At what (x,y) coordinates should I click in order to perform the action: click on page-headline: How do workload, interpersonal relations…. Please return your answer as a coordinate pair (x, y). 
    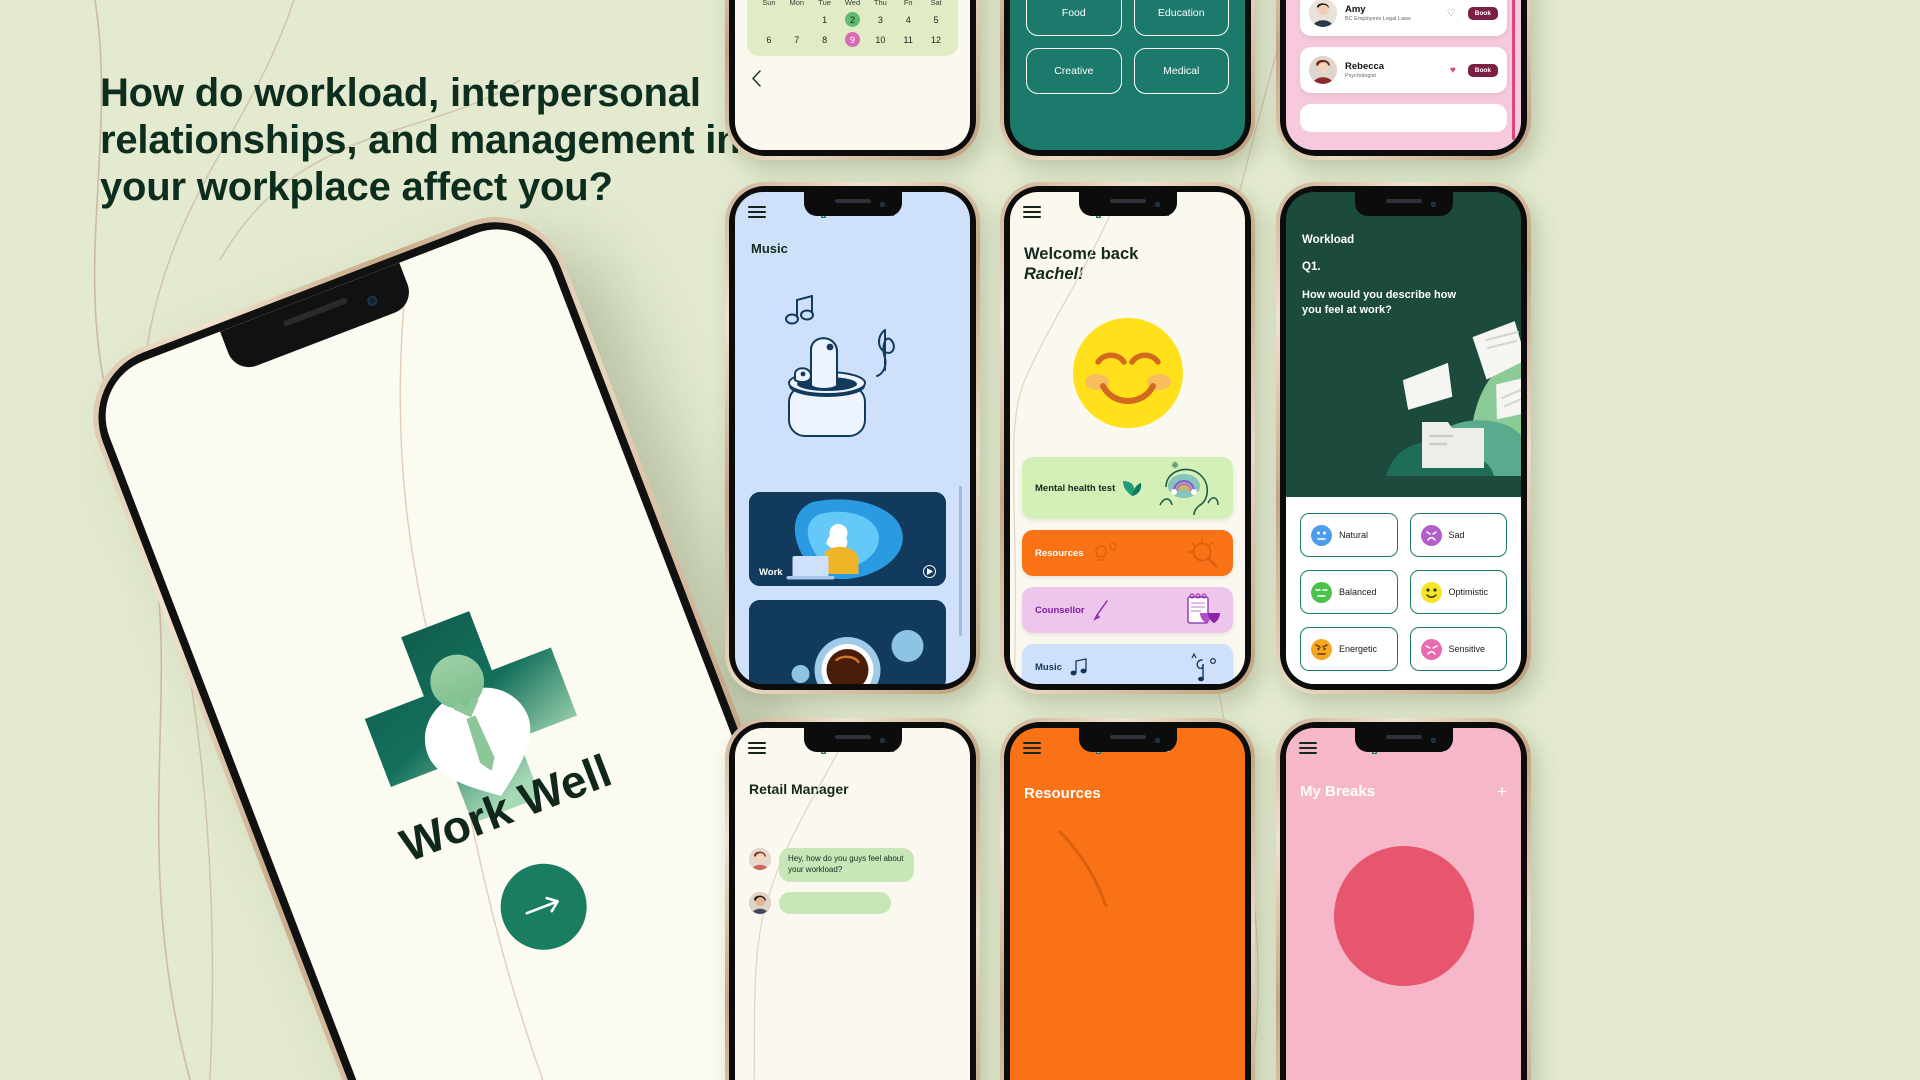
    Looking at the image, I should click on (420, 140).